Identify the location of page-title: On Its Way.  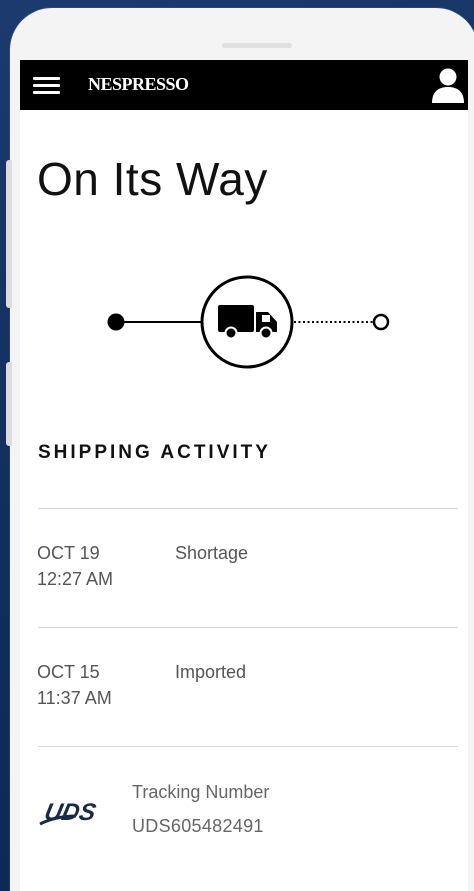
(152, 179).